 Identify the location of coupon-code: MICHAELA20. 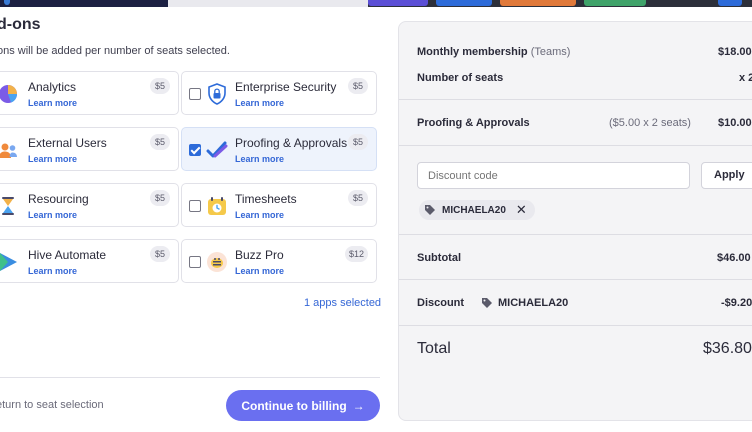
(474, 210).